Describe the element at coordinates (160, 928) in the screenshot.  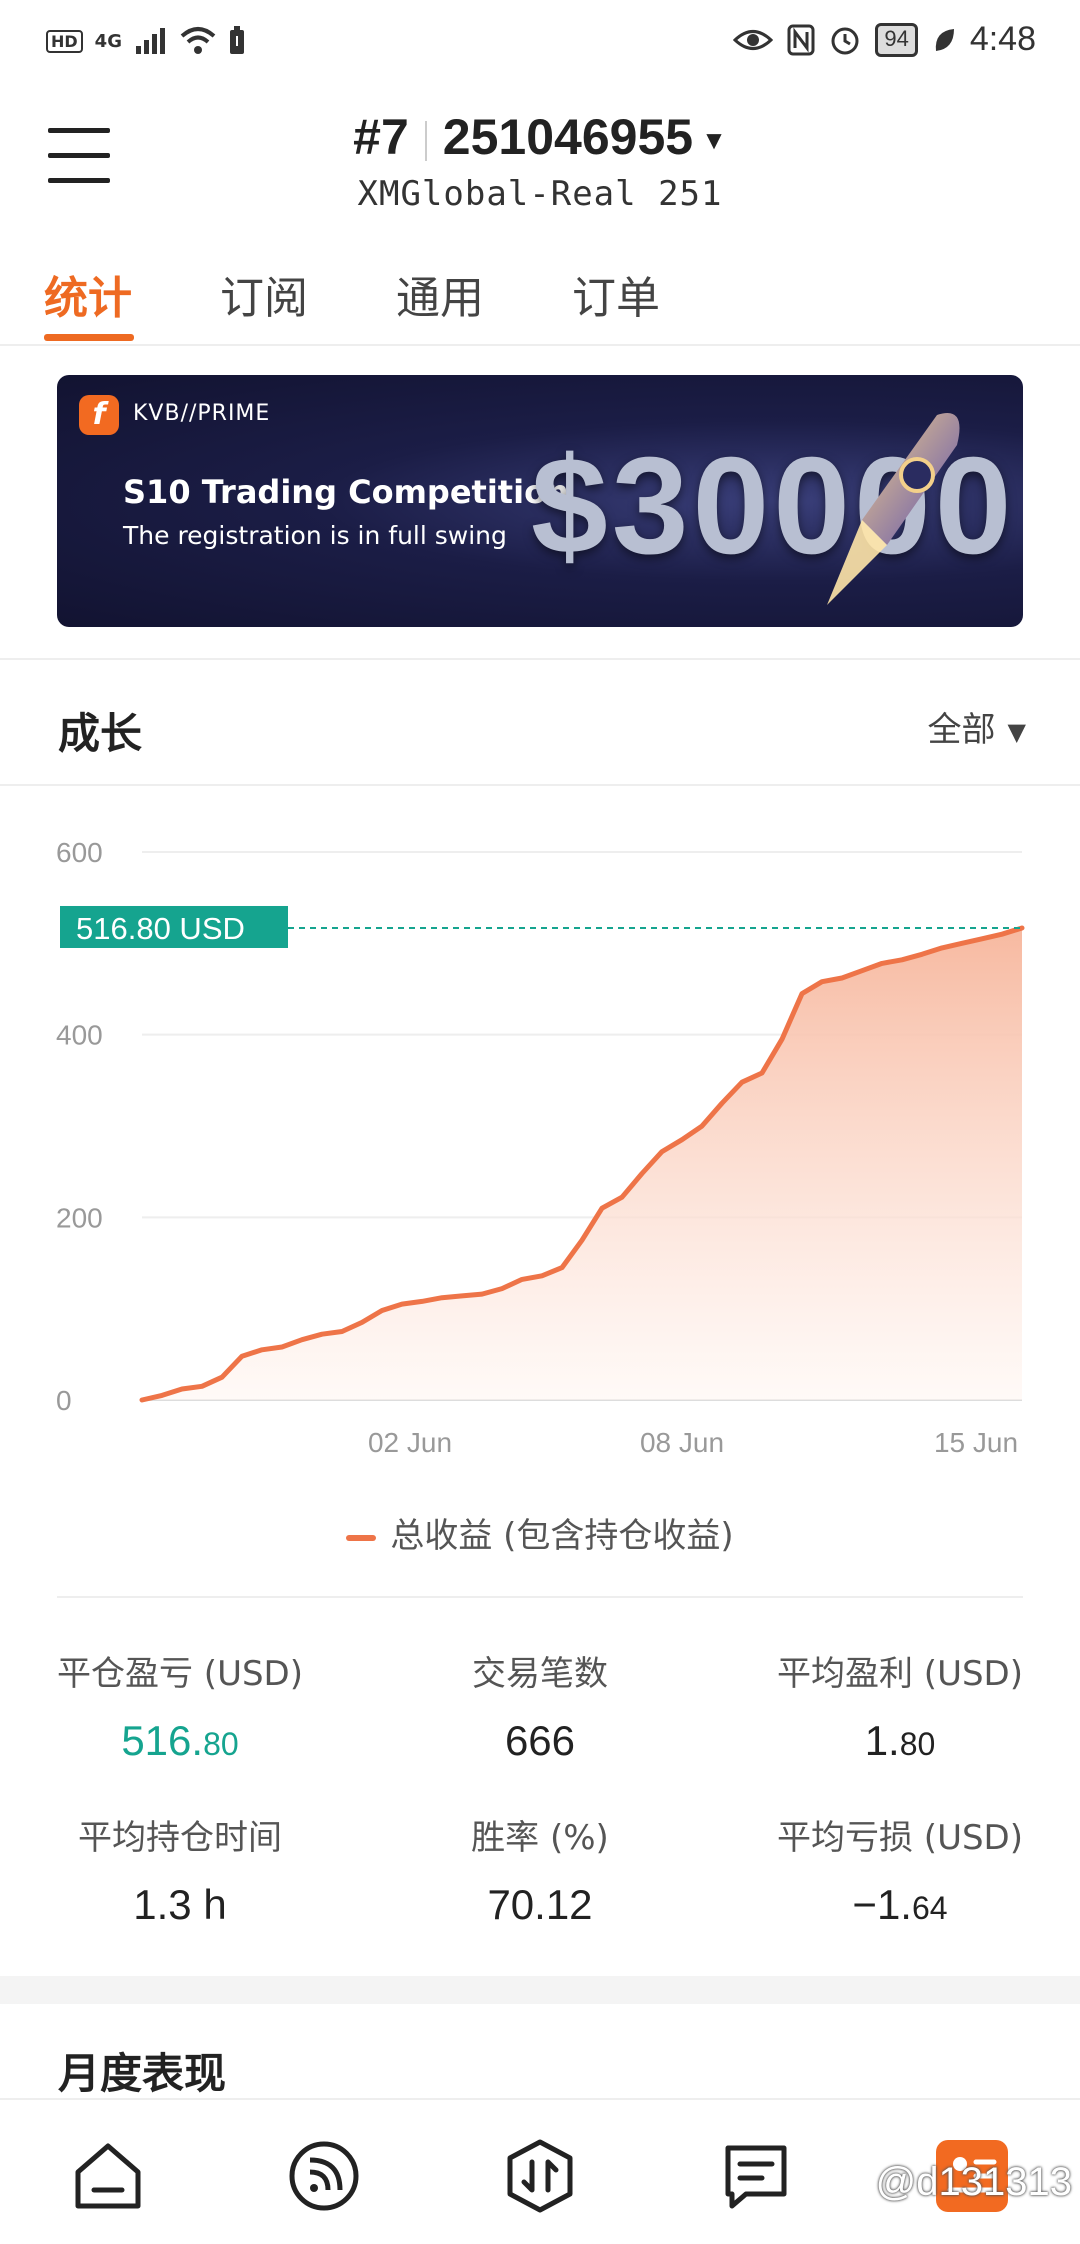
I see `current-value-label: 516.80 USD` at that location.